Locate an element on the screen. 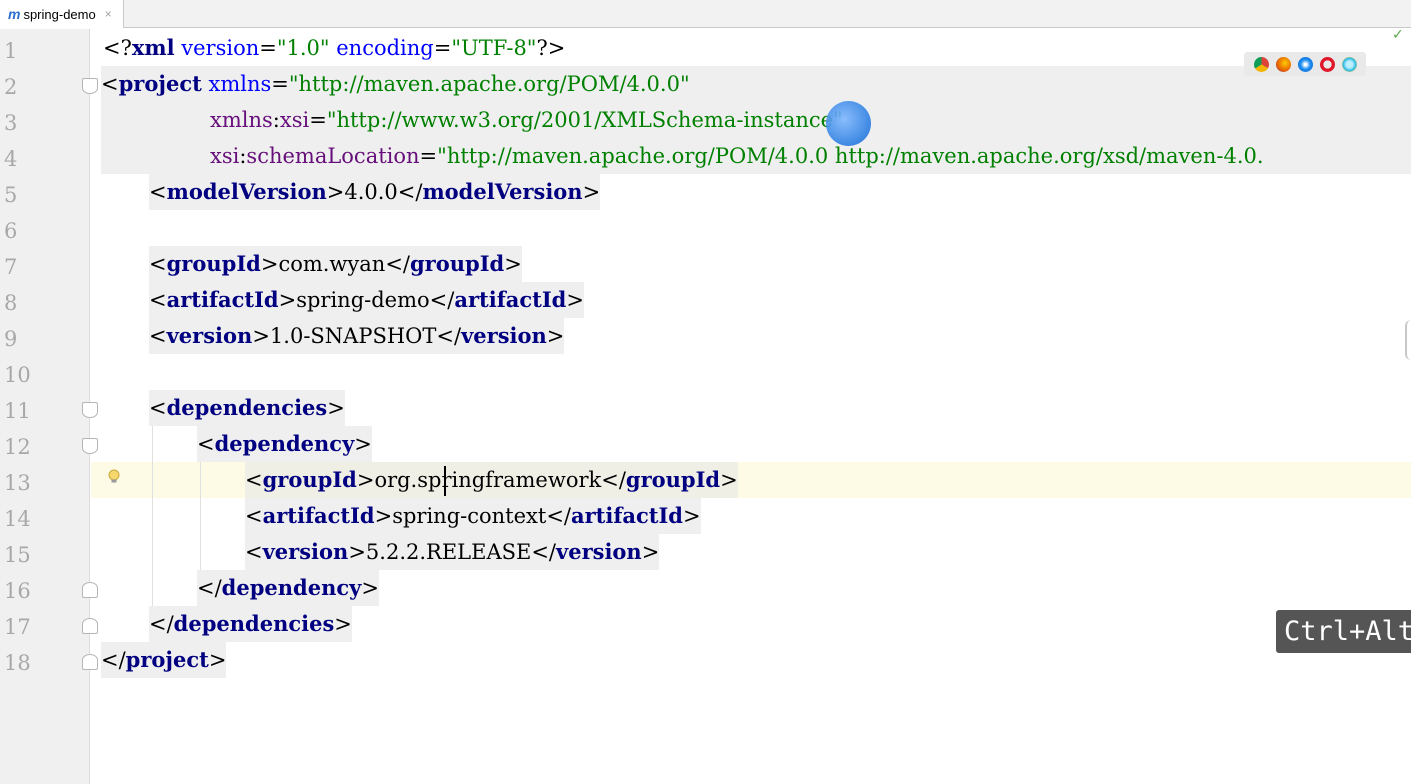 The image size is (1411, 784). line-number: 15 is located at coordinates (17, 555).